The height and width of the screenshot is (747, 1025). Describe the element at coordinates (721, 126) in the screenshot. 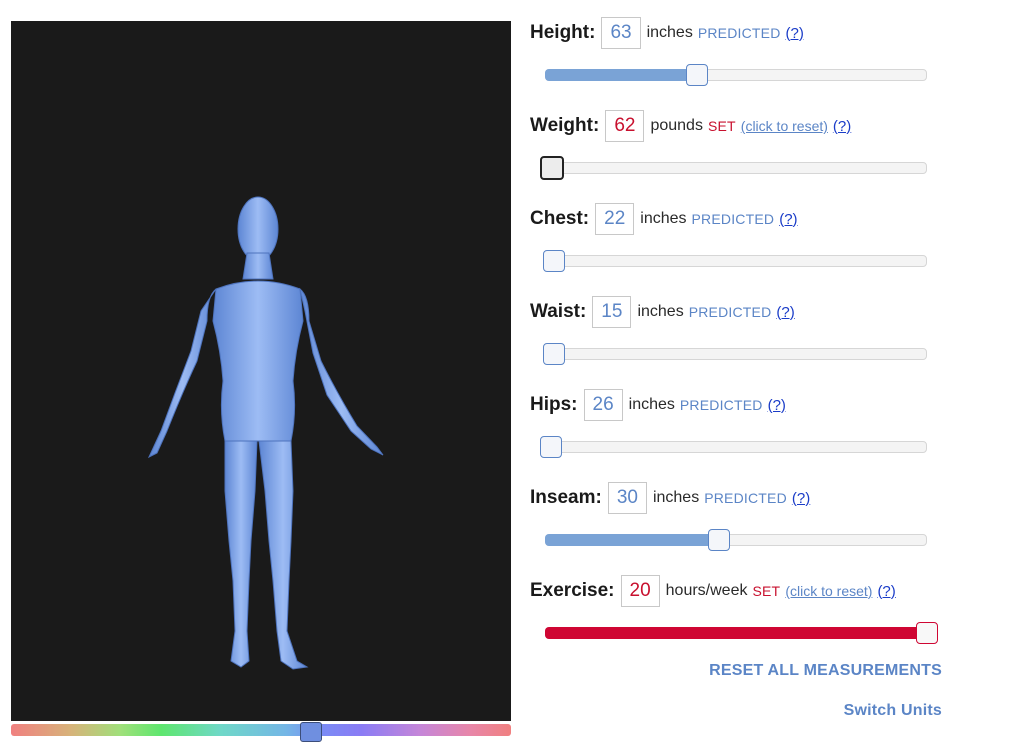

I see `weight-status: SET` at that location.